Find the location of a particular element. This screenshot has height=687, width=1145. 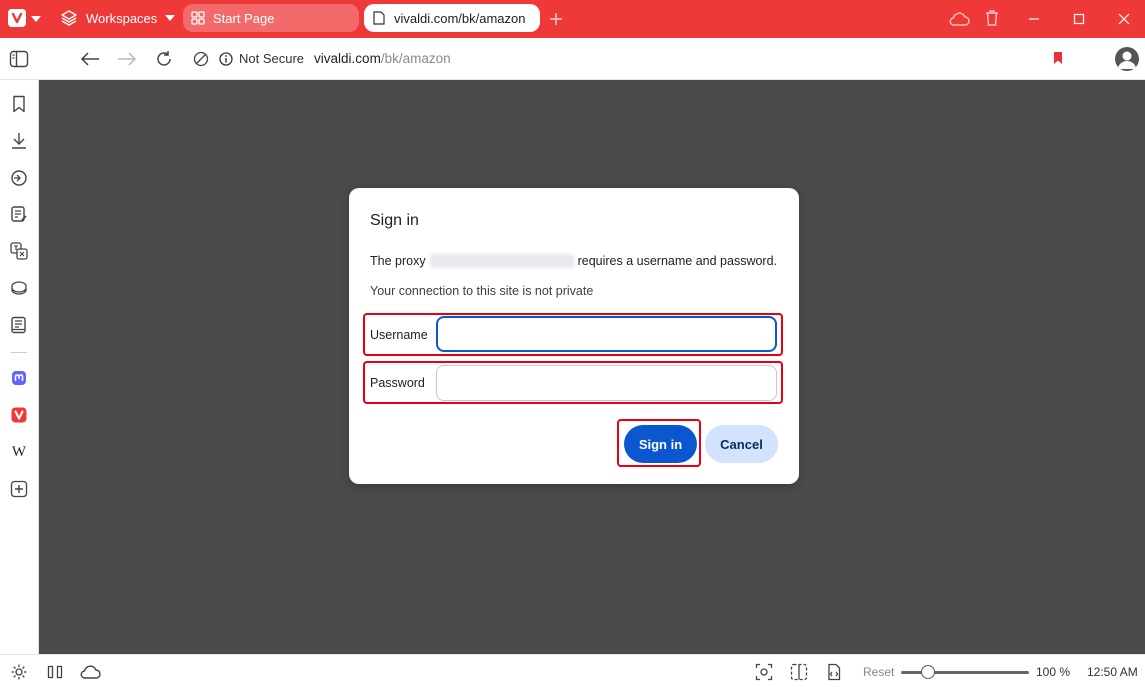

profile-avatar-icon is located at coordinates (1127, 59).